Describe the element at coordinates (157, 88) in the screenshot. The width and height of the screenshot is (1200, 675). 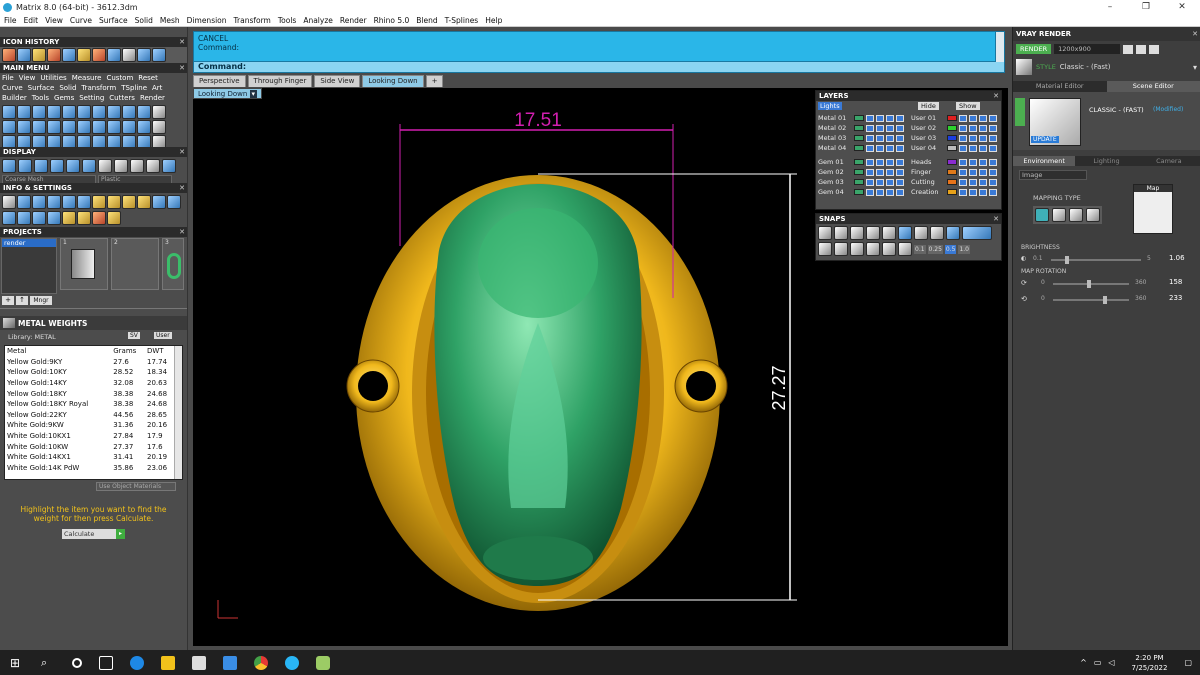
I see `main-menu-item-art: Art` at that location.